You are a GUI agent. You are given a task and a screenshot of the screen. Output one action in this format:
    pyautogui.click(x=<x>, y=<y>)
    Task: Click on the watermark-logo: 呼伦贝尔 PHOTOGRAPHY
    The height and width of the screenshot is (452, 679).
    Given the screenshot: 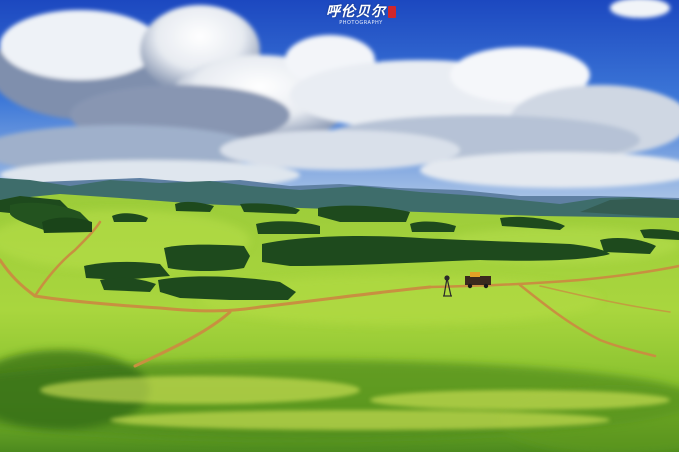 What is the action you would take?
    pyautogui.click(x=361, y=20)
    